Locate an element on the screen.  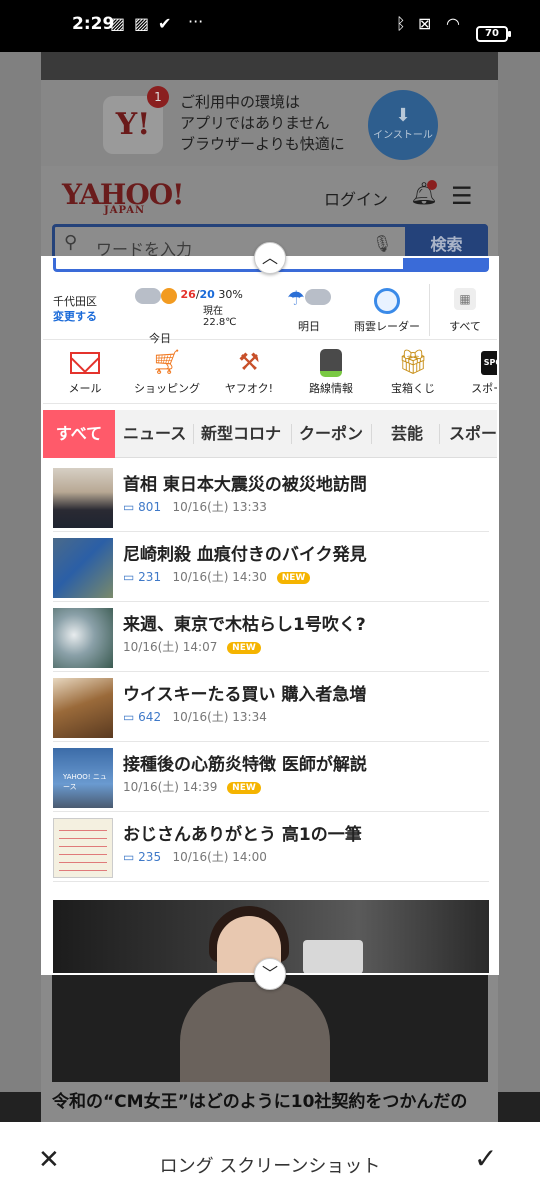
install-button: ⬇ インストール is located at coordinates (403, 125).